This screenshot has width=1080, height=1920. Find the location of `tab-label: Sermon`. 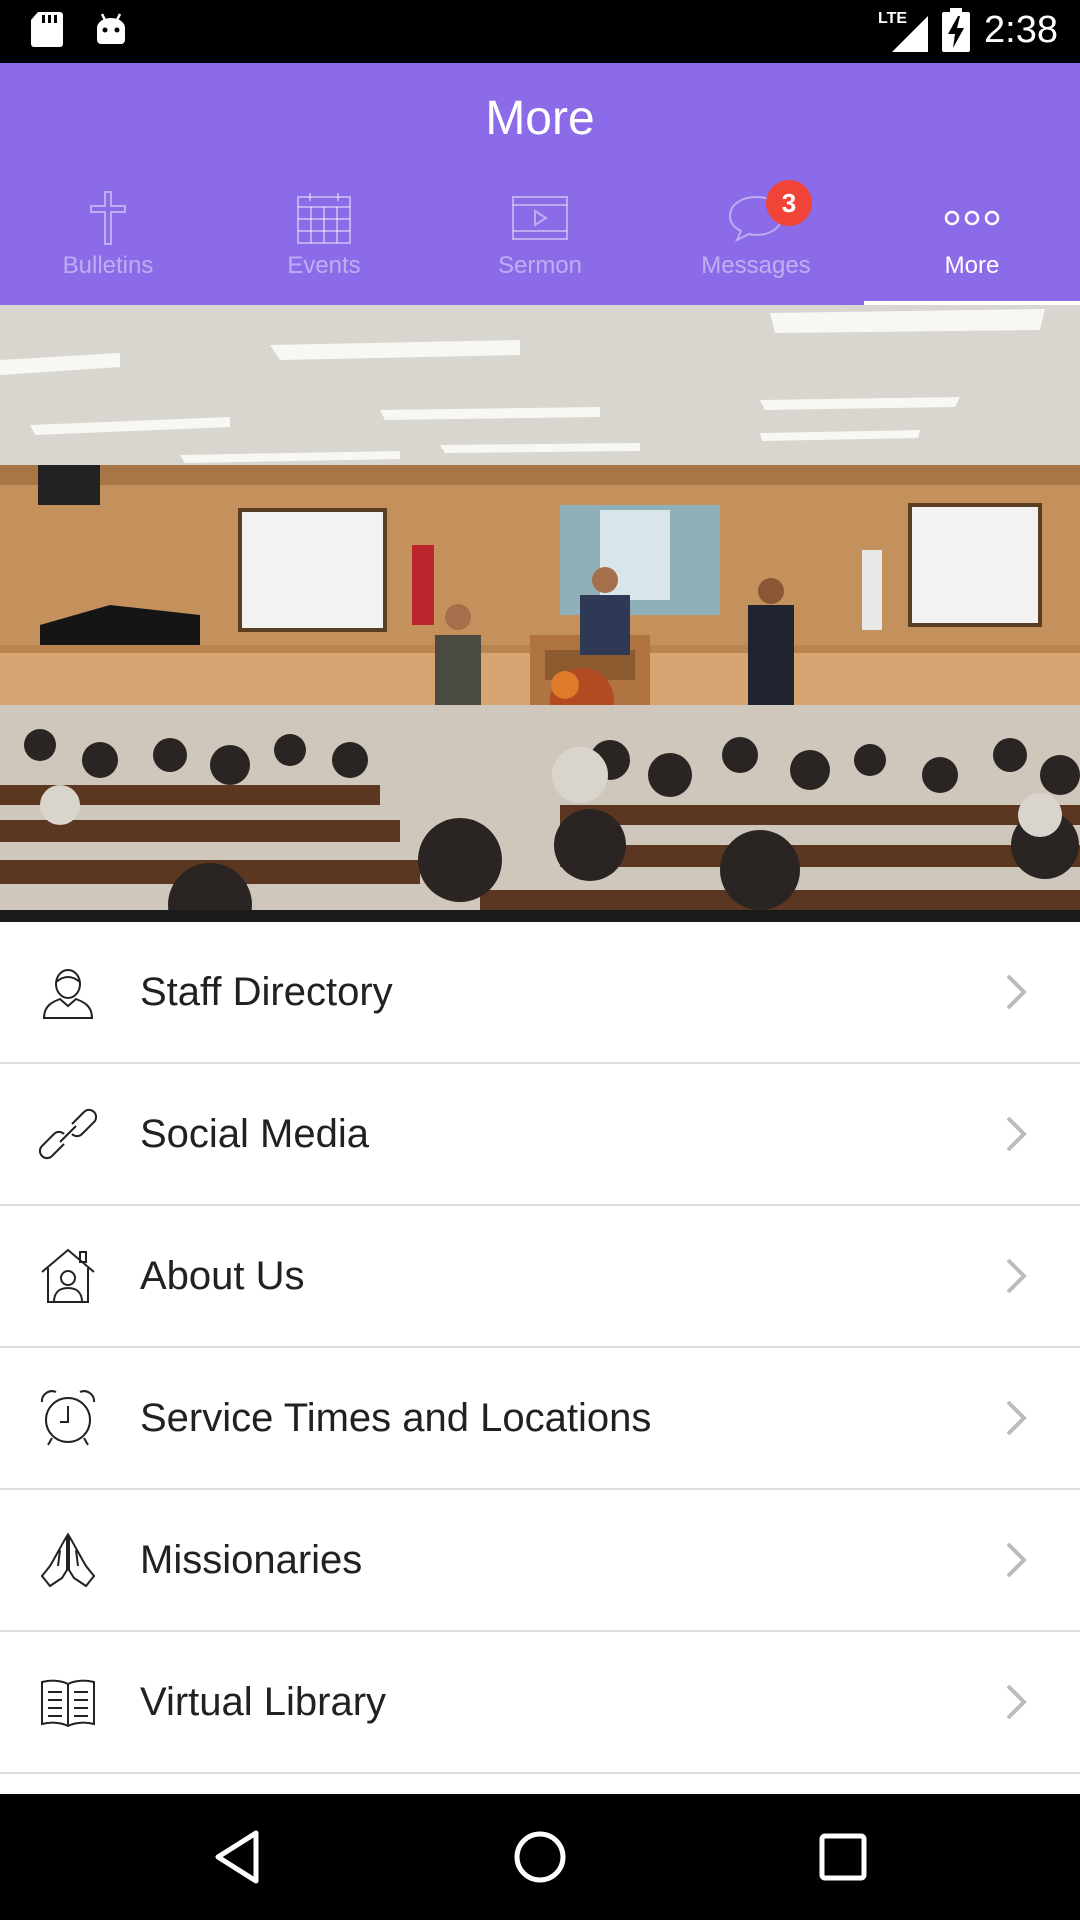

tab-label: Sermon is located at coordinates (540, 265).